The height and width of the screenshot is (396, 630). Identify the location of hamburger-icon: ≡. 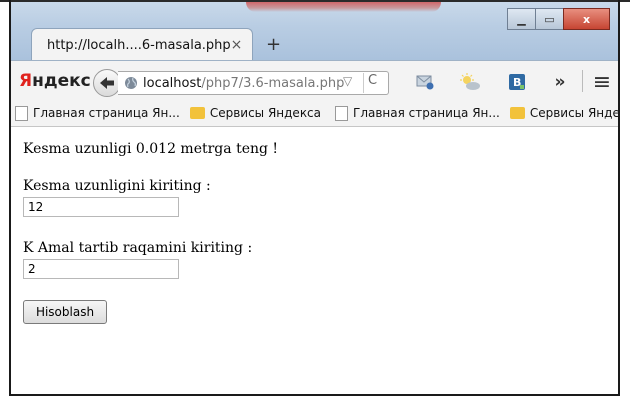
(602, 82).